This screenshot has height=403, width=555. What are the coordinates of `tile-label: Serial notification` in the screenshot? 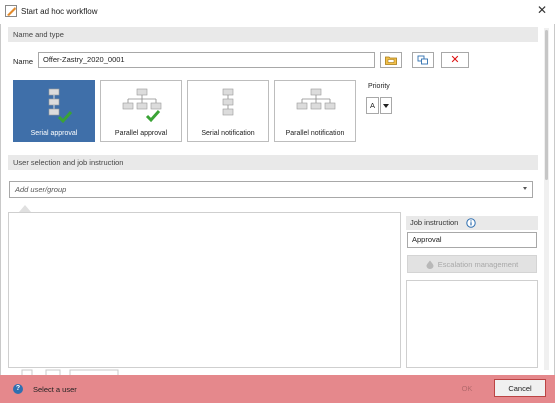 It's located at (228, 133).